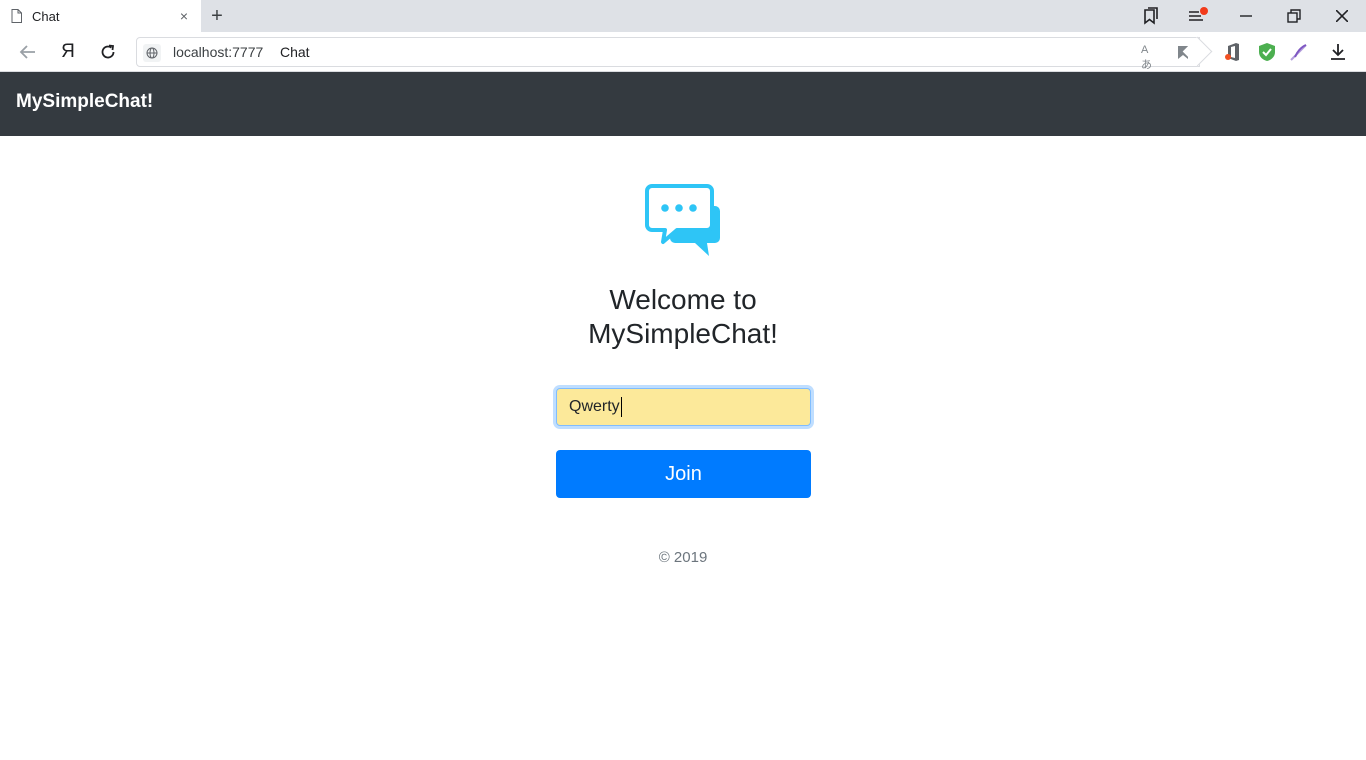 The image size is (1366, 760). What do you see at coordinates (682, 220) in the screenshot?
I see `chat-bubbles-icon` at bounding box center [682, 220].